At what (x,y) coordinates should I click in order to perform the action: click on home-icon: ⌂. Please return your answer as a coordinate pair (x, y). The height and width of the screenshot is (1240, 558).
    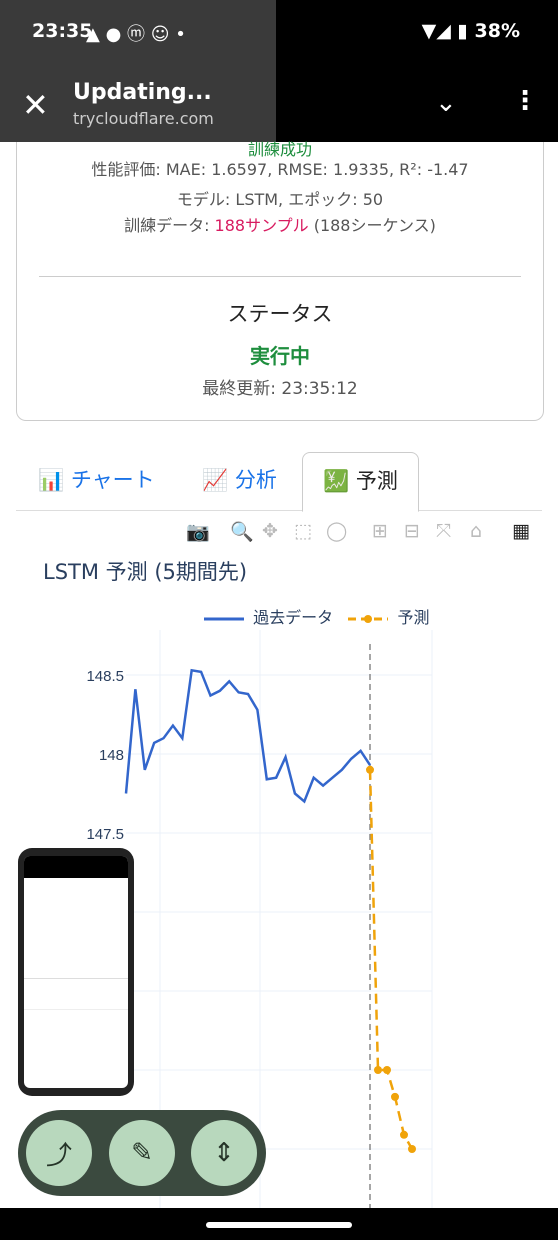
    Looking at the image, I should click on (476, 531).